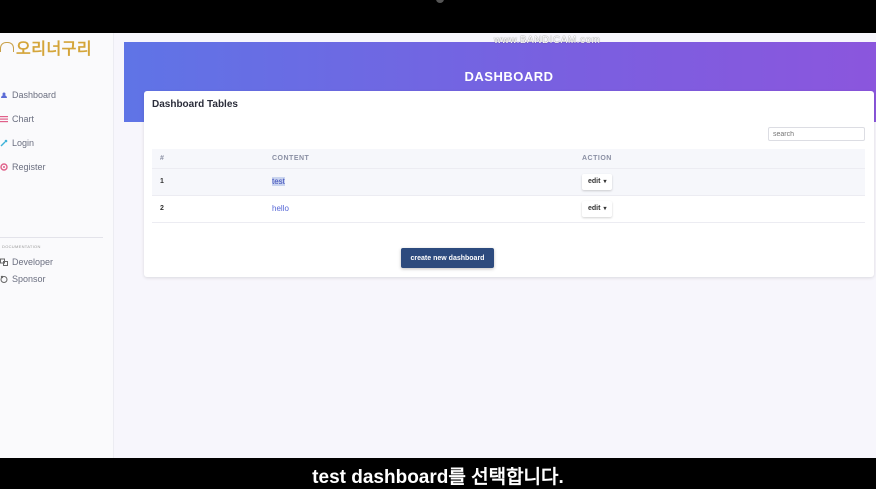  Describe the element at coordinates (34, 95) in the screenshot. I see `sidebar-item-label: Dashboard` at that location.